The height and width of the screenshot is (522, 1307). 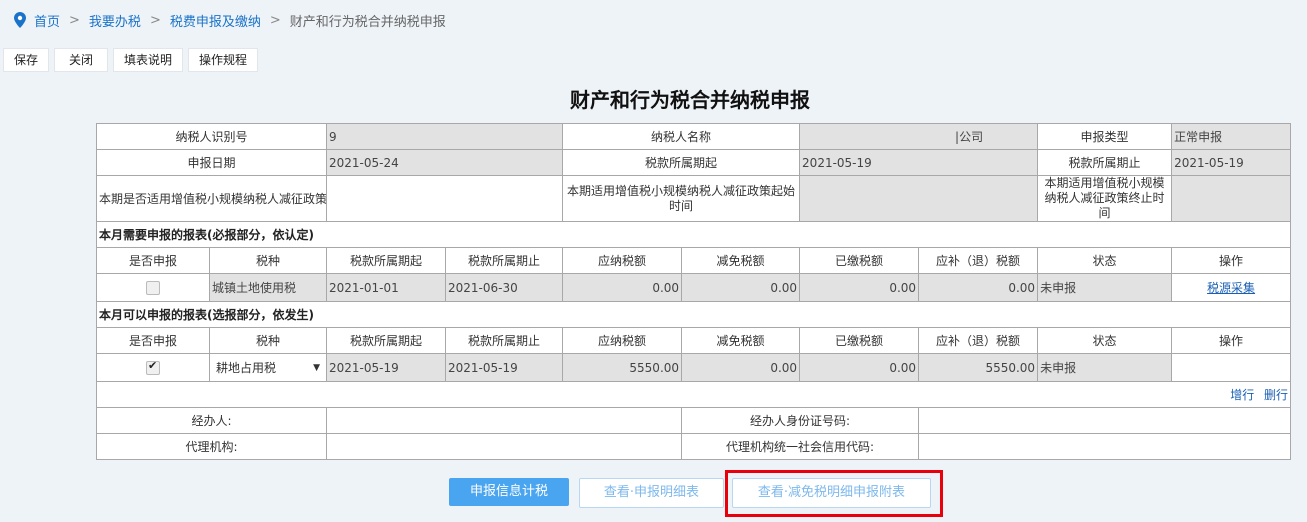 I want to click on row-actions-cell: 增行 删行, so click(x=693, y=394).